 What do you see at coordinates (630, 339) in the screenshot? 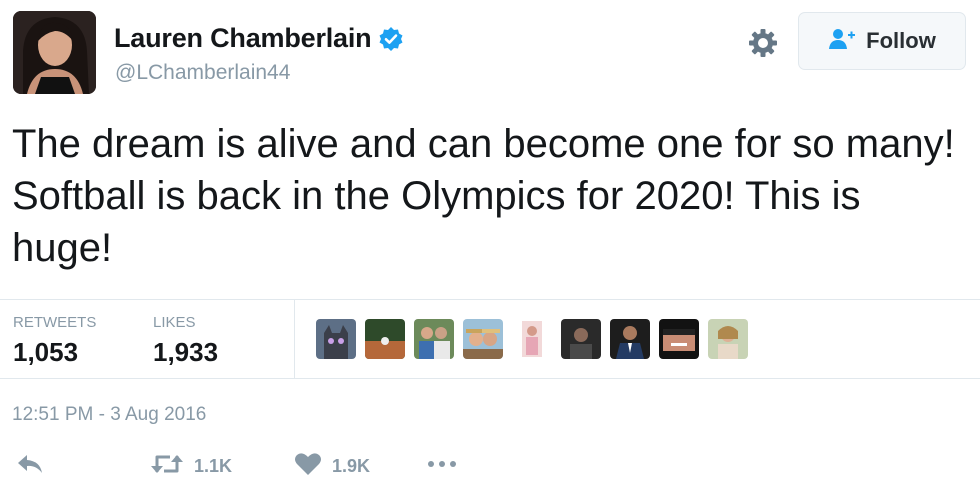
I see `liker-avatar-suit` at bounding box center [630, 339].